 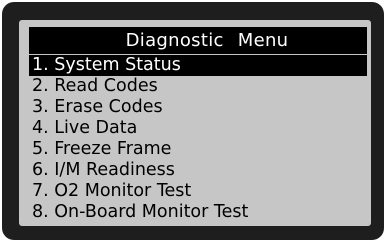 What do you see at coordinates (198, 170) in the screenshot?
I see `menu-item-im-readiness: 6. I/M Readiness` at bounding box center [198, 170].